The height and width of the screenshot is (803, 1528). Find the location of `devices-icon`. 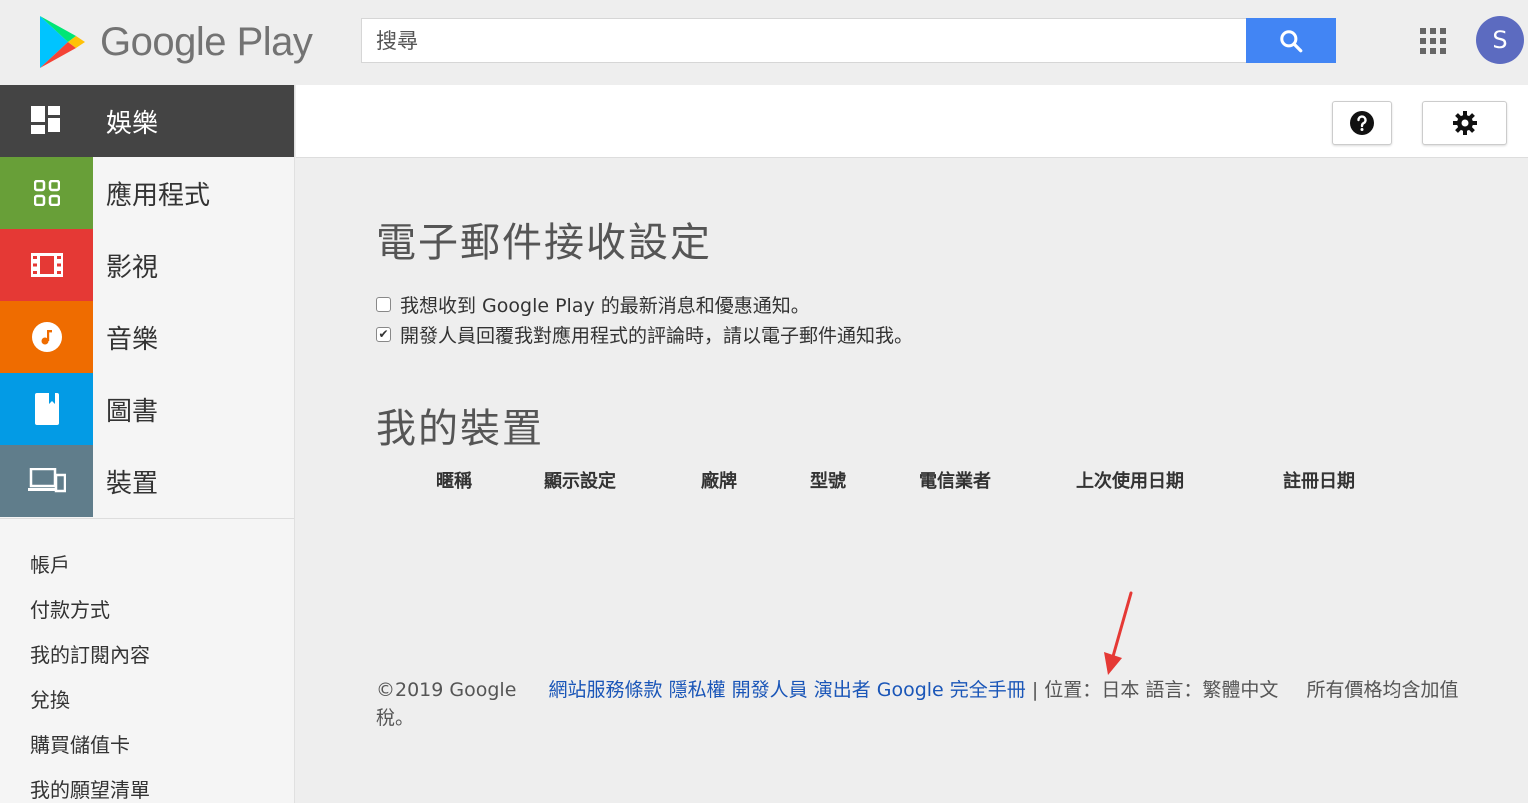

devices-icon is located at coordinates (46, 481).